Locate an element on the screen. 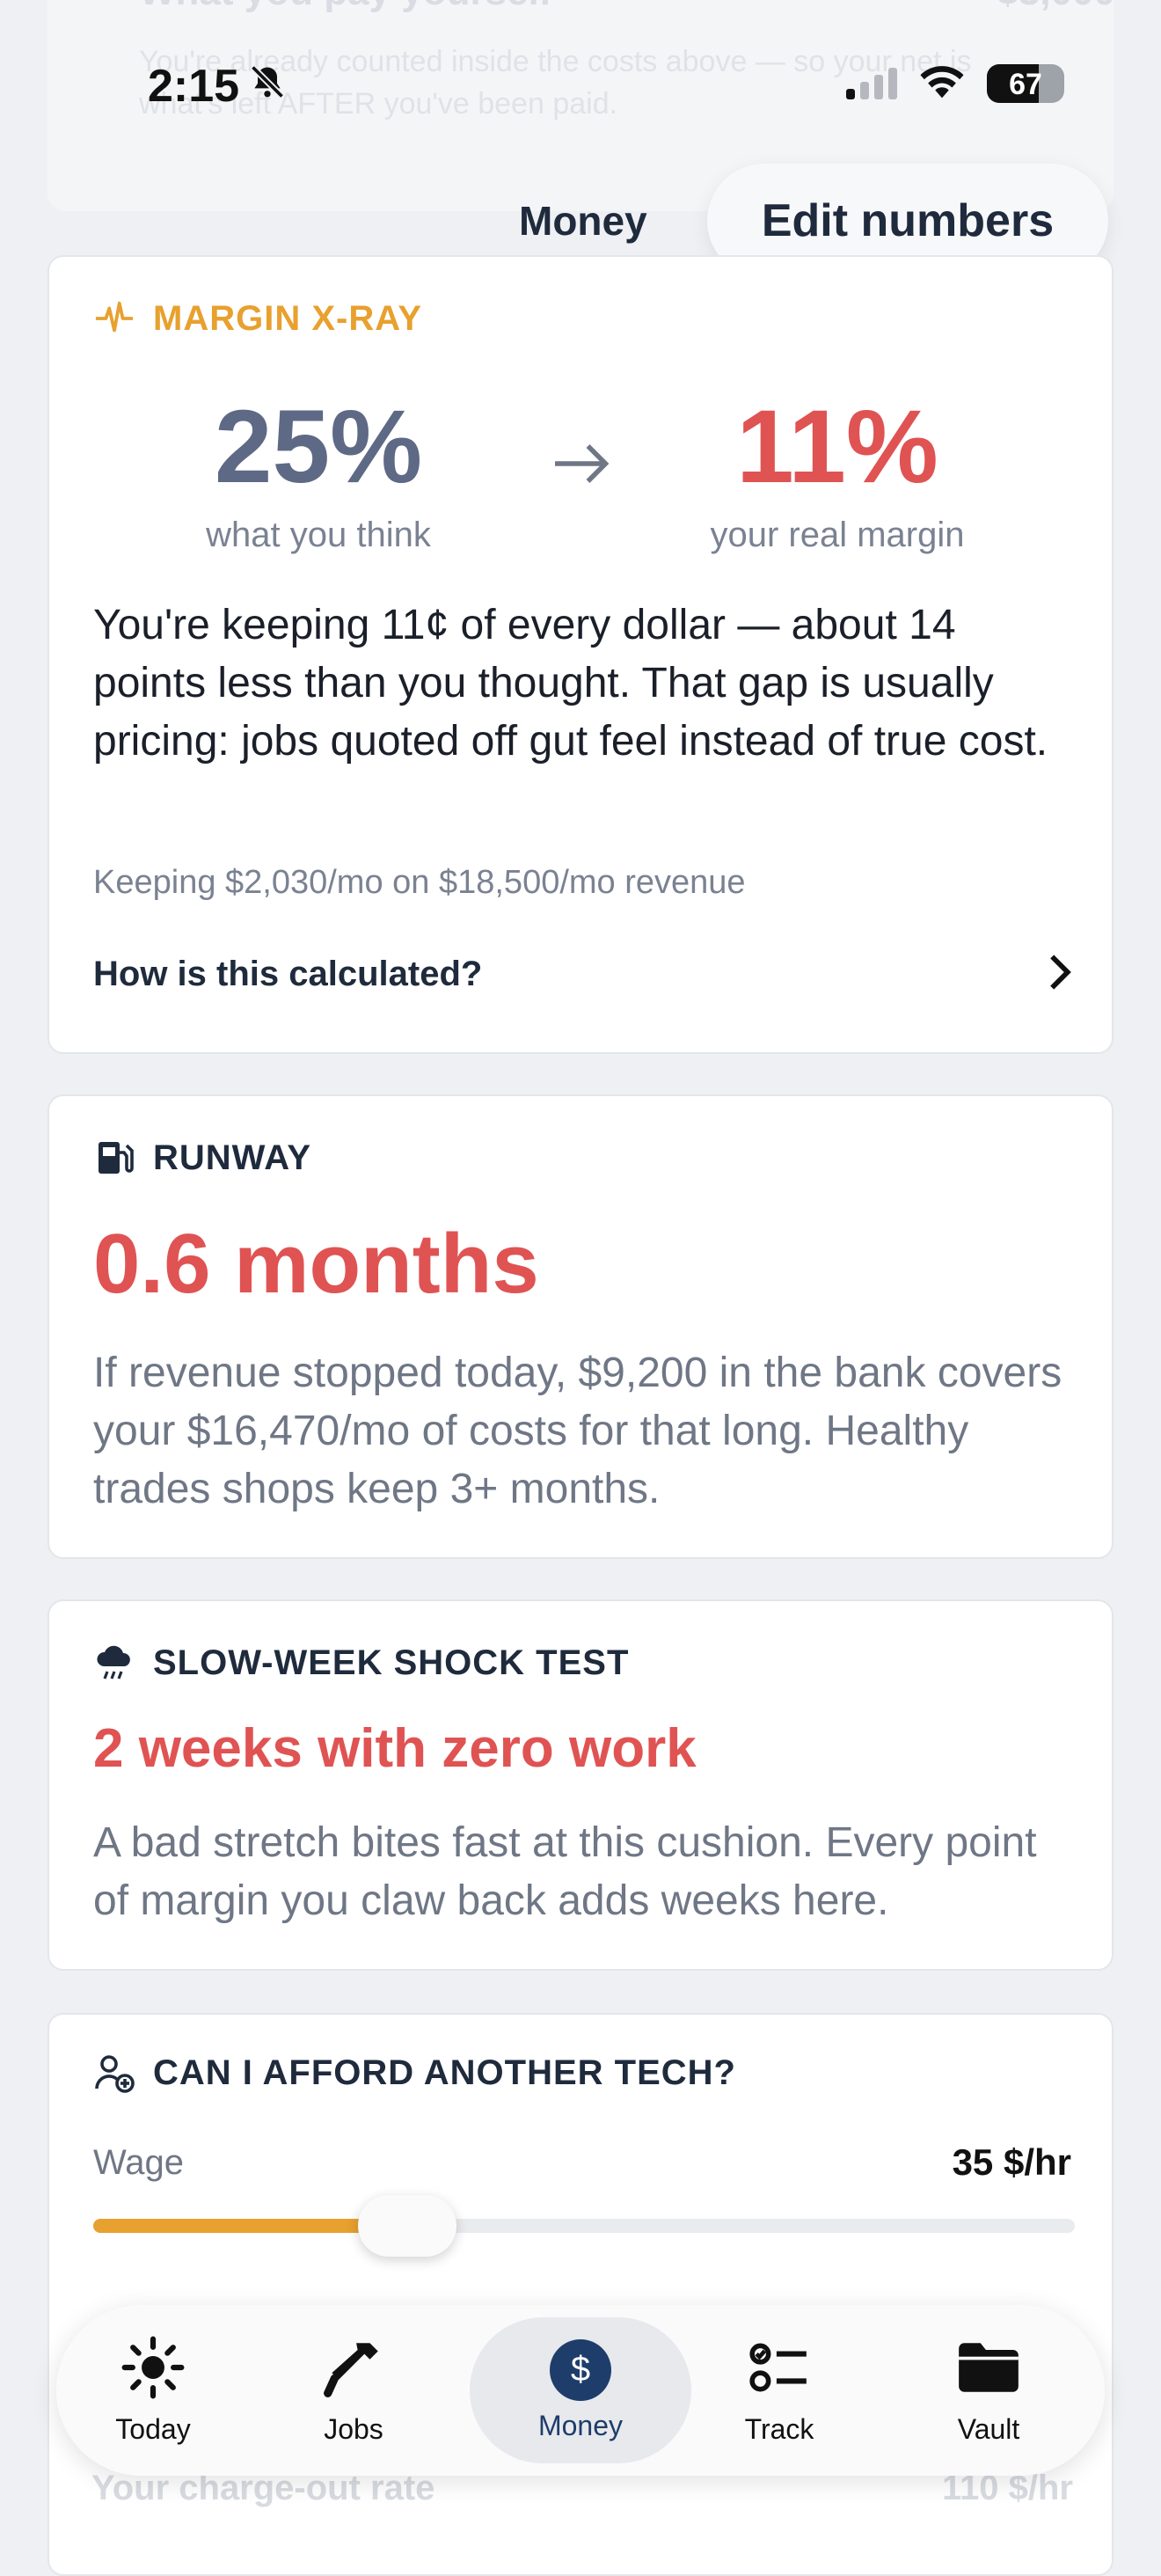  runway-header: RUNWAY is located at coordinates (202, 1158).